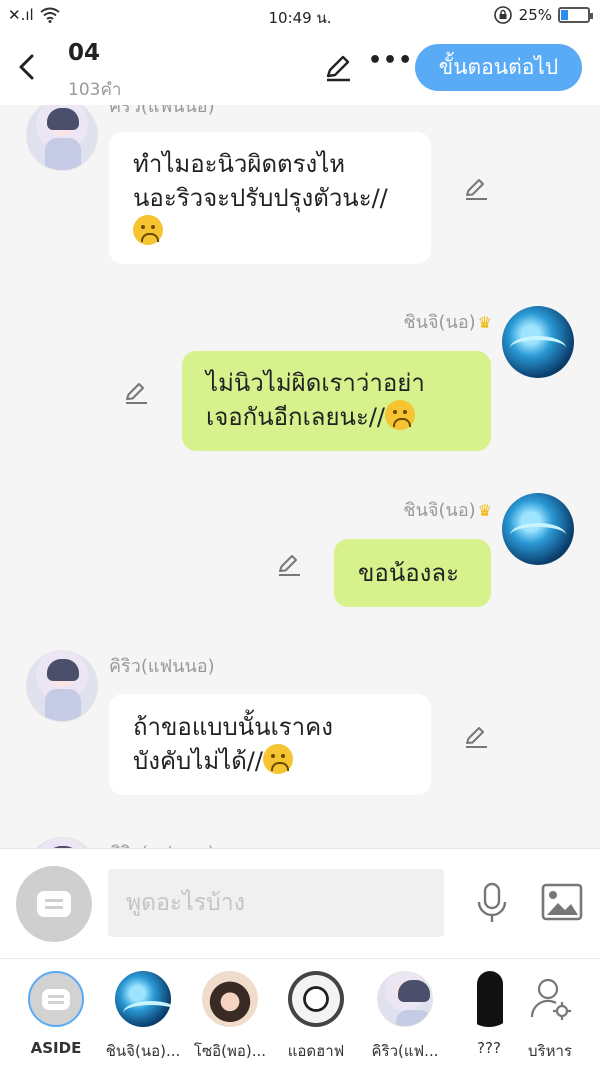 The width and height of the screenshot is (600, 1067). What do you see at coordinates (336, 401) in the screenshot?
I see `message-bubble: ไม่นิวไม่ผิดเราว่าอย่า เจอกันอีกเลยนะ//` at bounding box center [336, 401].